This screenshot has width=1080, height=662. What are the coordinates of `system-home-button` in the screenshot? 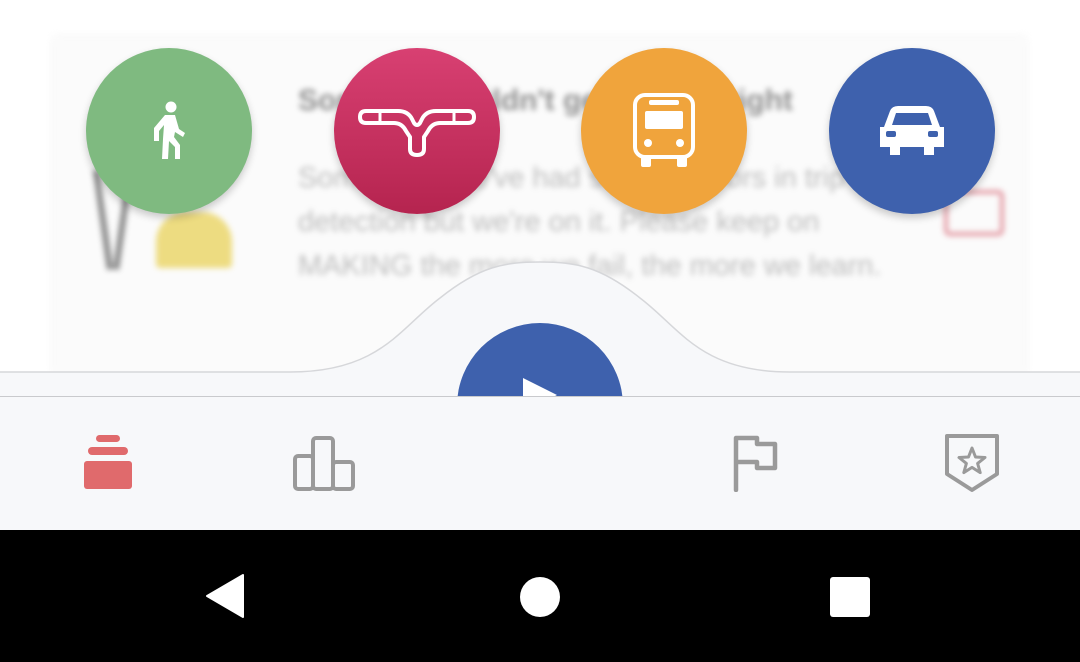 It's located at (540, 597).